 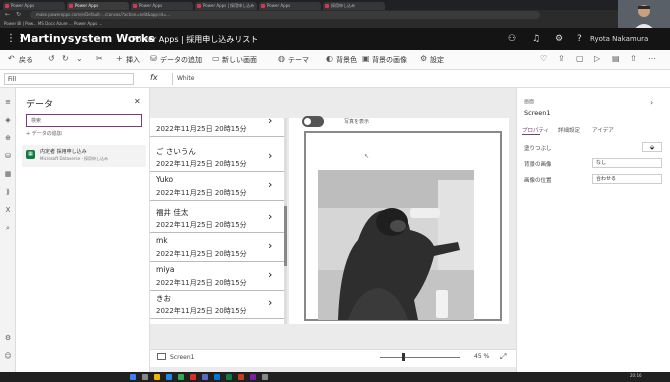 I want to click on tab-advanced: 詳細設定, so click(x=569, y=130).